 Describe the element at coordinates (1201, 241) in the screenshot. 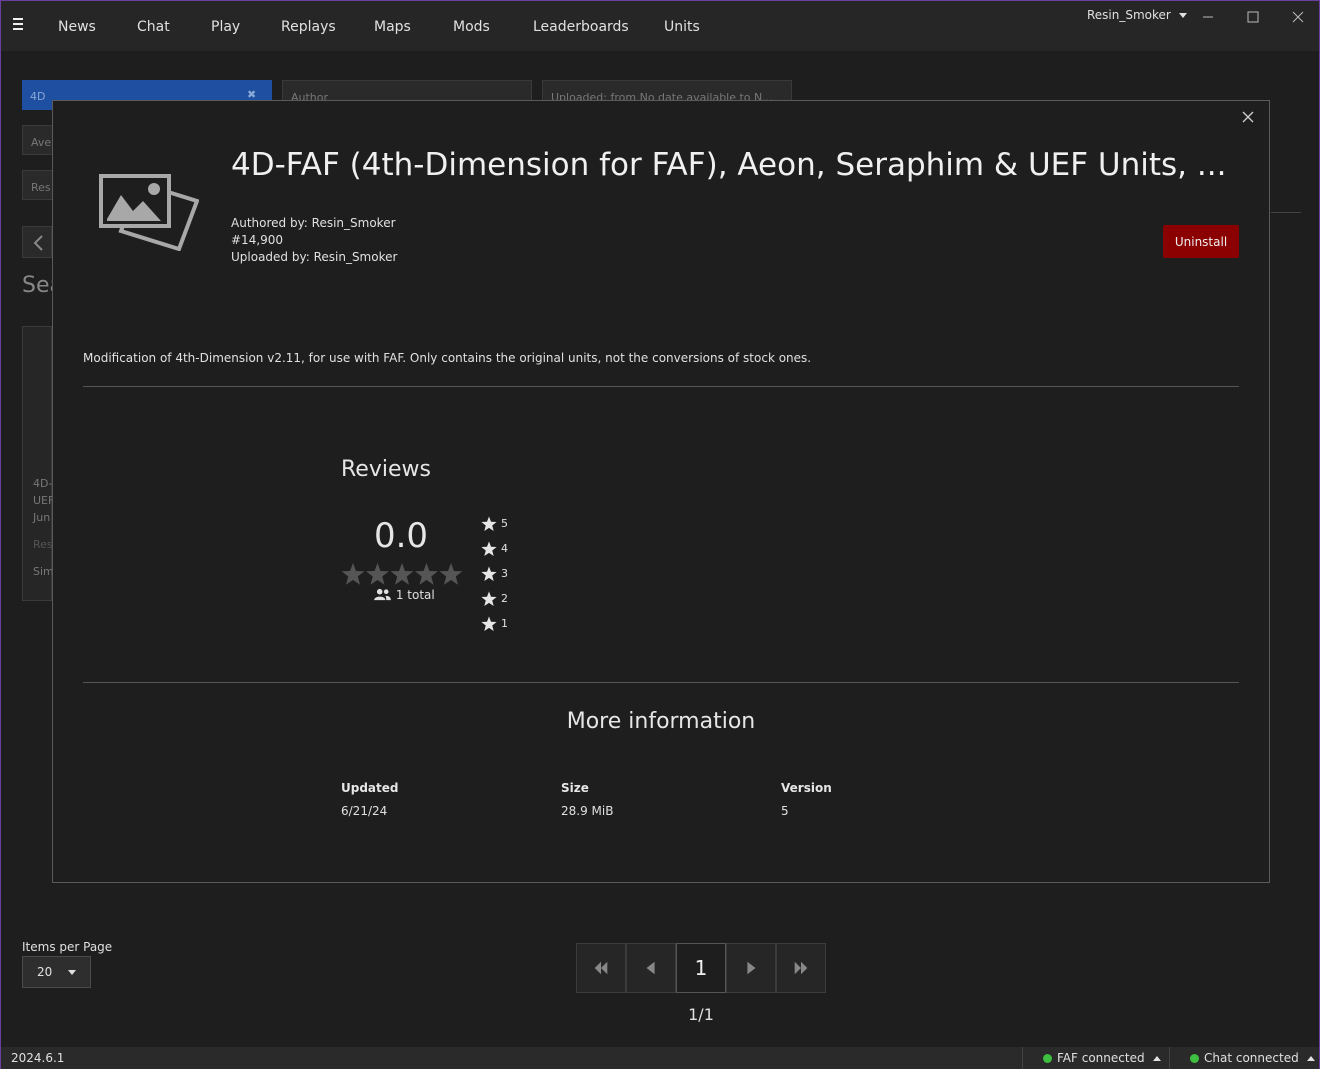

I see `uninstall-button: Uninstall` at that location.